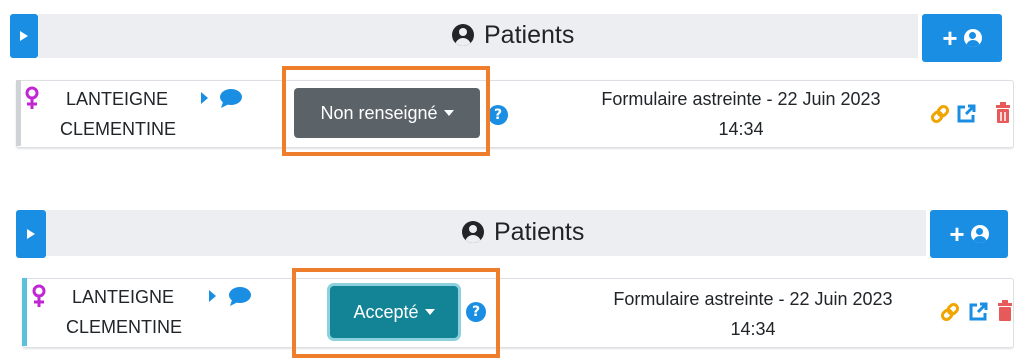 The width and height of the screenshot is (1014, 358). Describe the element at coordinates (498, 115) in the screenshot. I see `question-circle-icon: ?` at that location.